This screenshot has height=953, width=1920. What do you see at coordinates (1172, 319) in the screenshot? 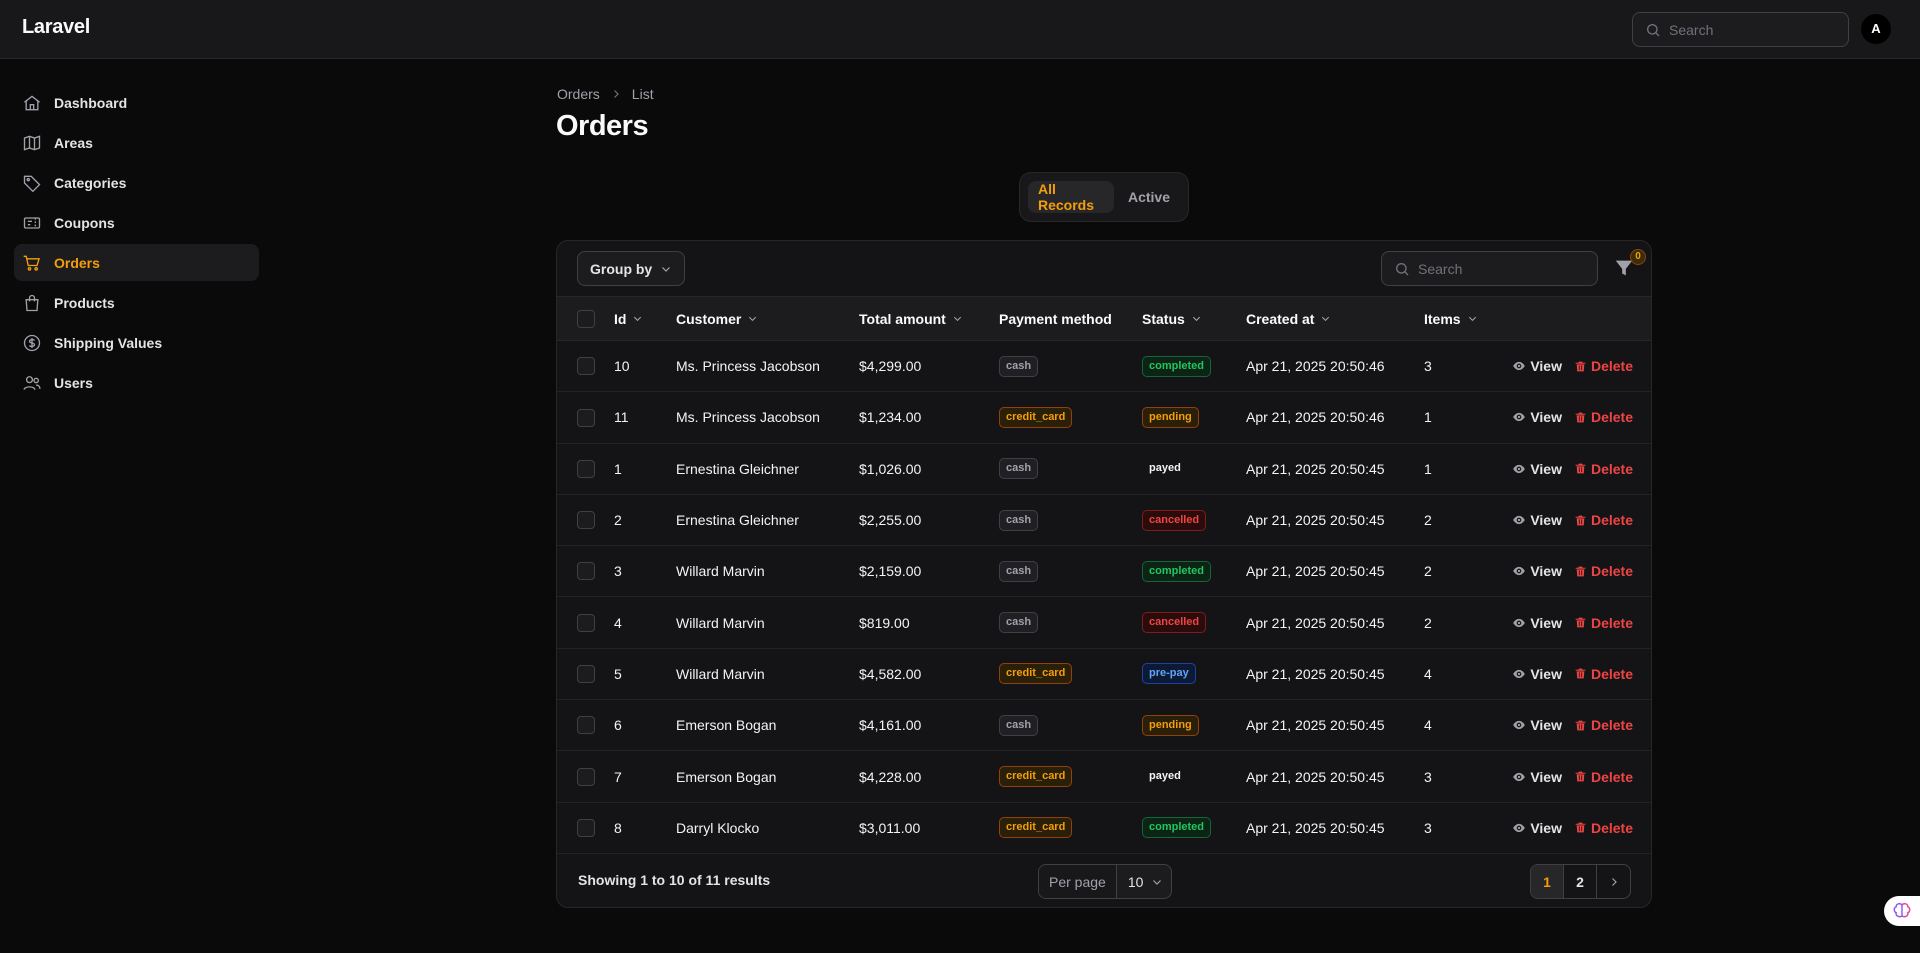
I see `column-header-status: Status` at bounding box center [1172, 319].